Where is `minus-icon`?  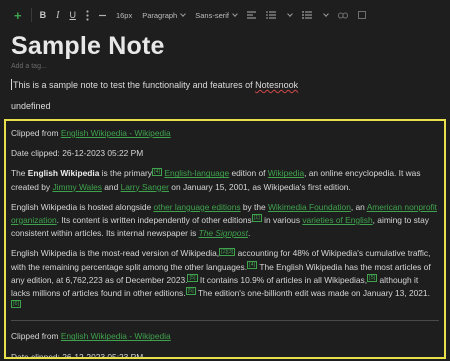
minus-icon is located at coordinates (102, 15).